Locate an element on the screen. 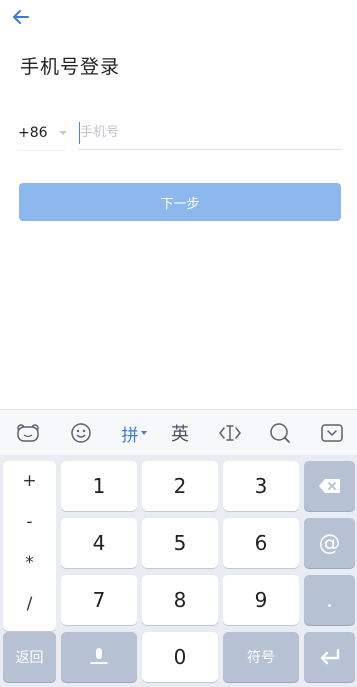  digit-key-4: 4 is located at coordinates (99, 543).